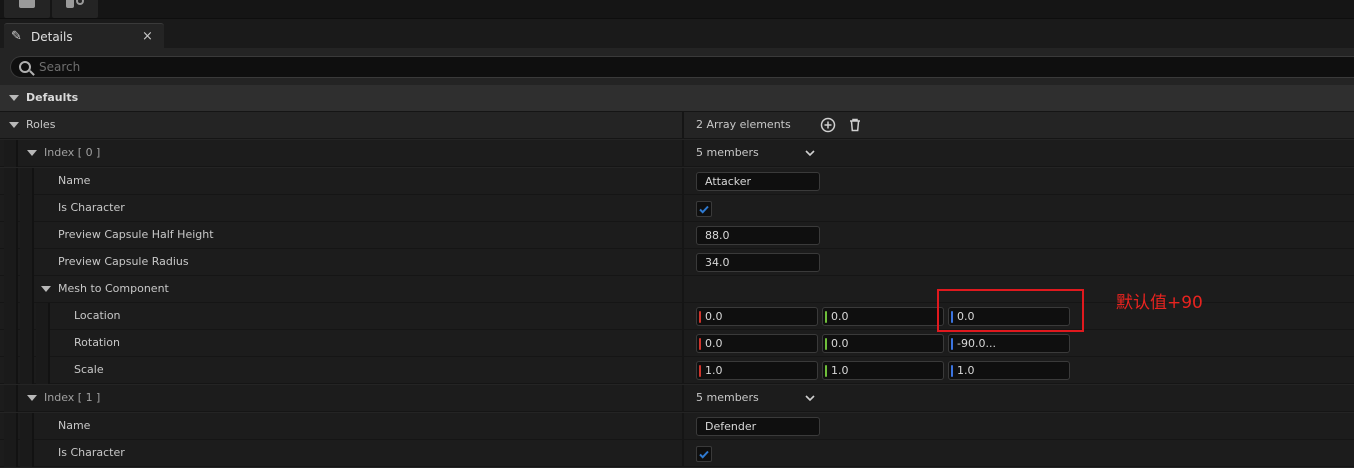 The image size is (1354, 468). Describe the element at coordinates (72, 397) in the screenshot. I see `index-label: Index [ 1 ]` at that location.